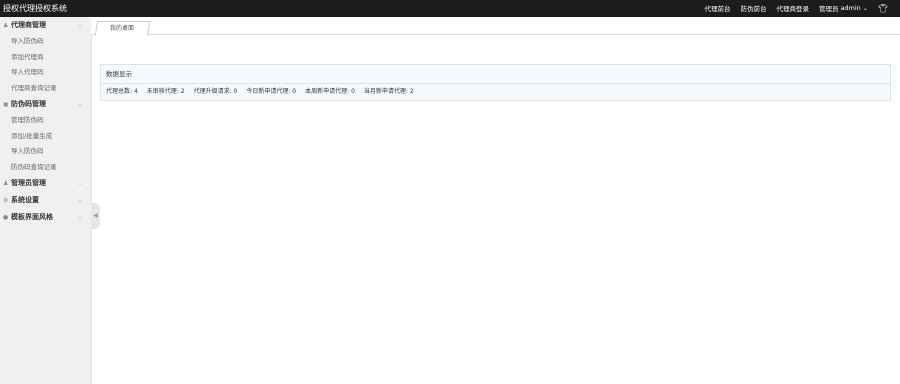 The width and height of the screenshot is (900, 384). Describe the element at coordinates (792, 8) in the screenshot. I see `nav-link-agent-login: 代理商登录` at that location.